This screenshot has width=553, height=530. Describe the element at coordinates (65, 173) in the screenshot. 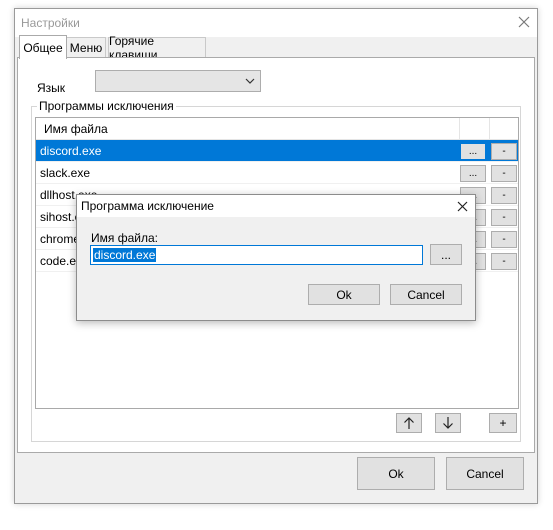

I see `row-filename: slack.exe` at that location.